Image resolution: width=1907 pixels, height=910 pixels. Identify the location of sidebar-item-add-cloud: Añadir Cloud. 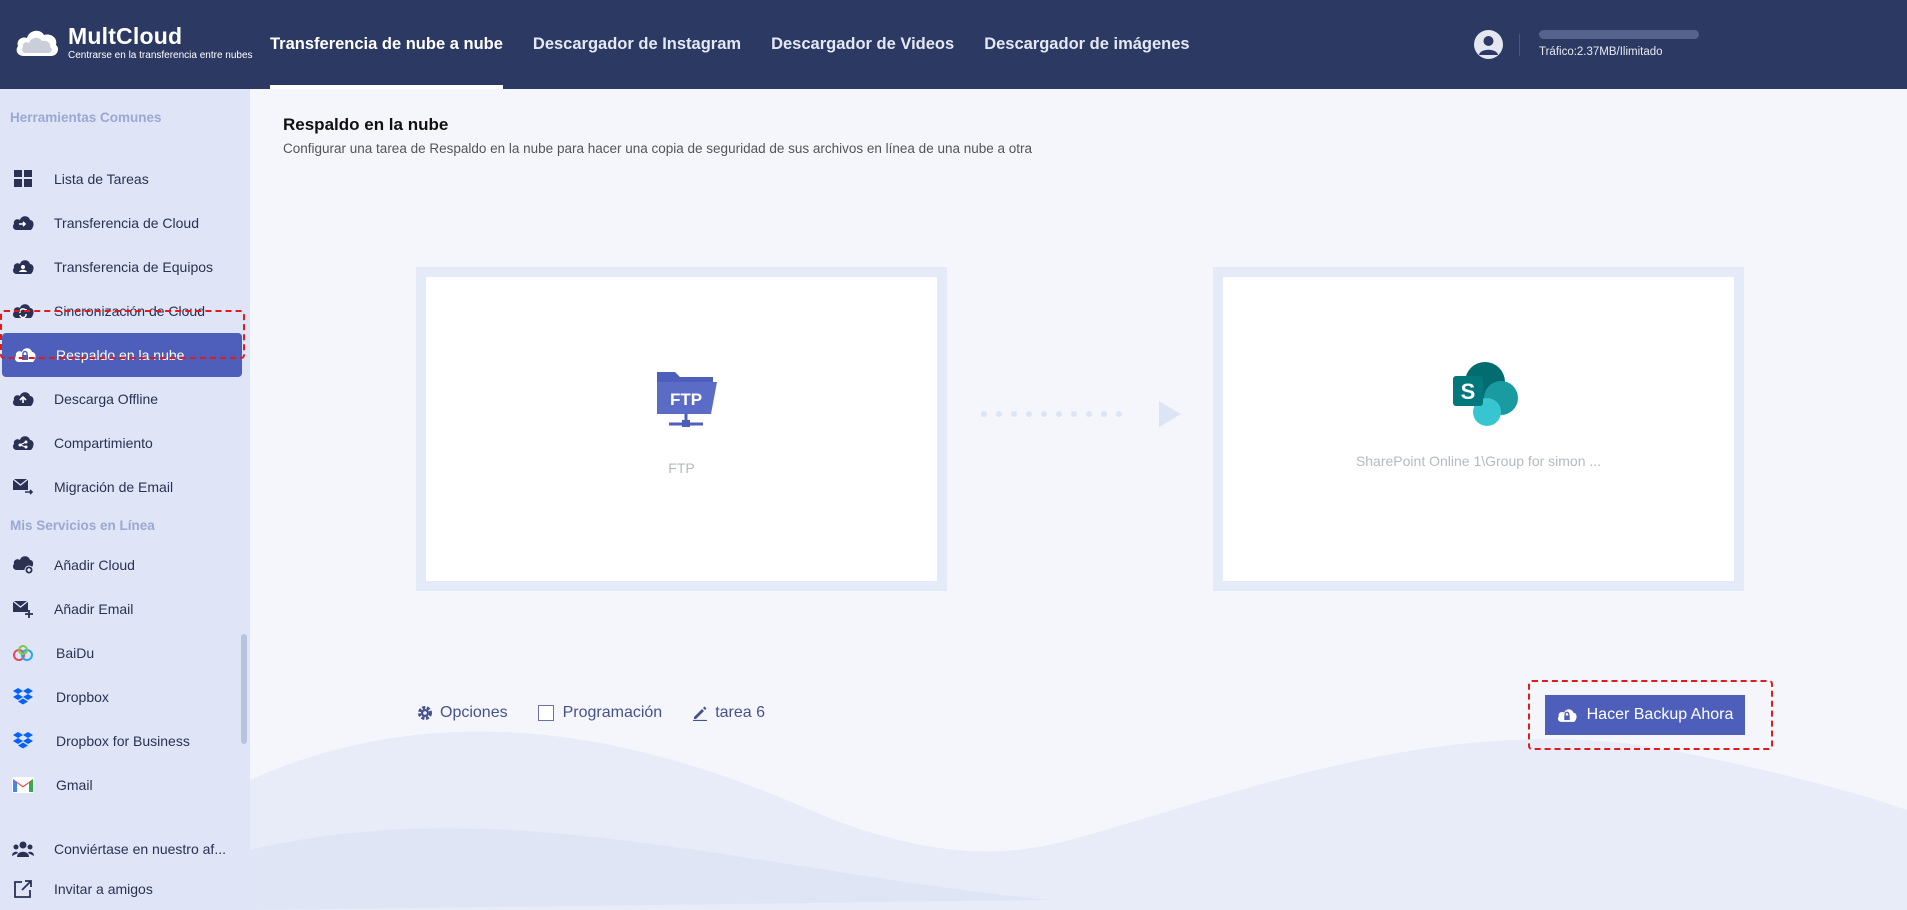
(122, 565).